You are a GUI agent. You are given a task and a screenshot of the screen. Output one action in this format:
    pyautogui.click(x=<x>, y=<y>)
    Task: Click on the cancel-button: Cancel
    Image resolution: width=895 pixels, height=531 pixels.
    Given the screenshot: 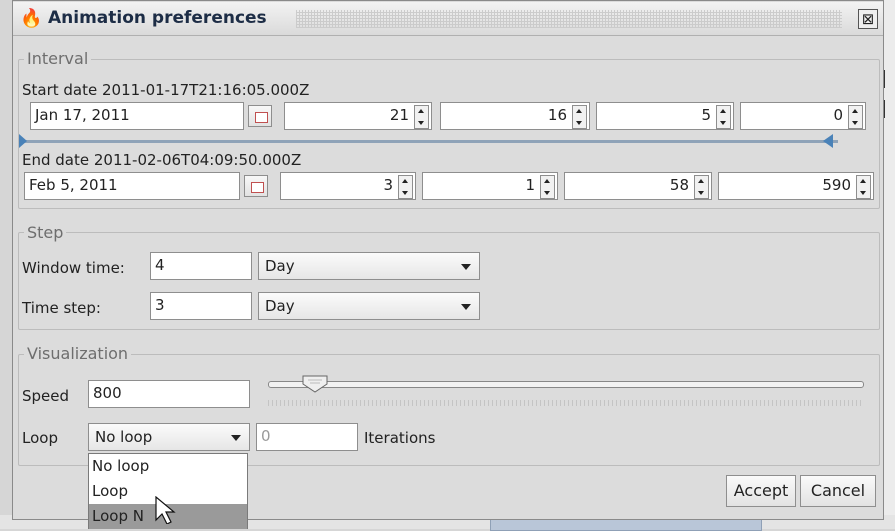 What is the action you would take?
    pyautogui.click(x=838, y=491)
    